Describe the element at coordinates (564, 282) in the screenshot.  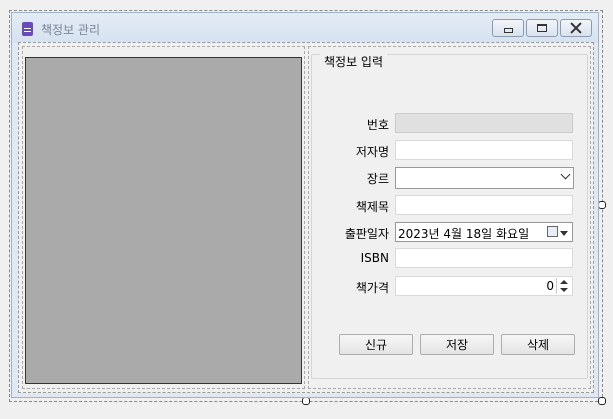
I see `spin-up-icon` at that location.